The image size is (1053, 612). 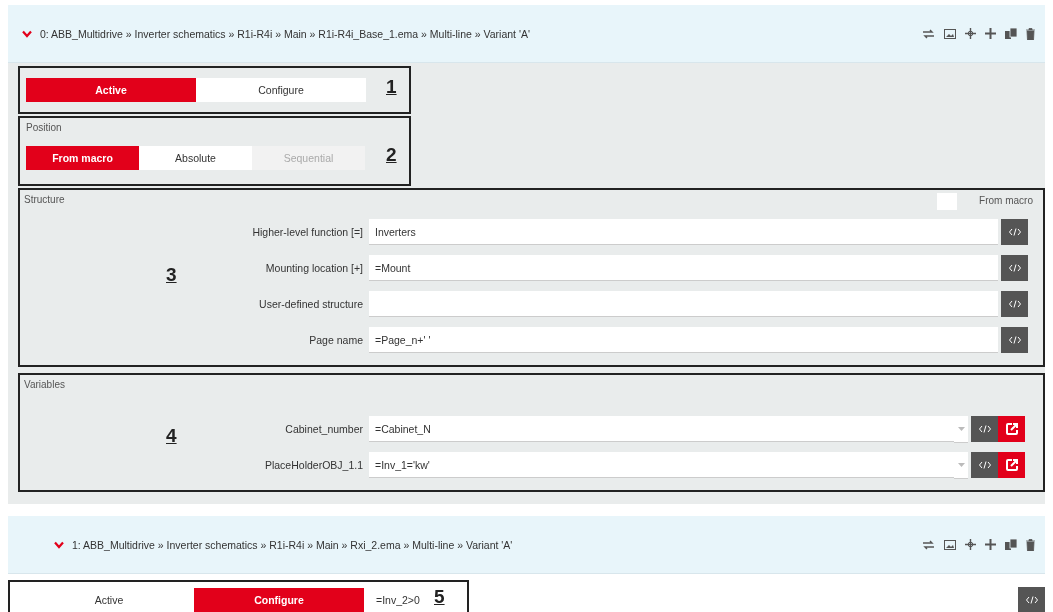 What do you see at coordinates (314, 268) in the screenshot?
I see `field-label: Mounting location [+]` at bounding box center [314, 268].